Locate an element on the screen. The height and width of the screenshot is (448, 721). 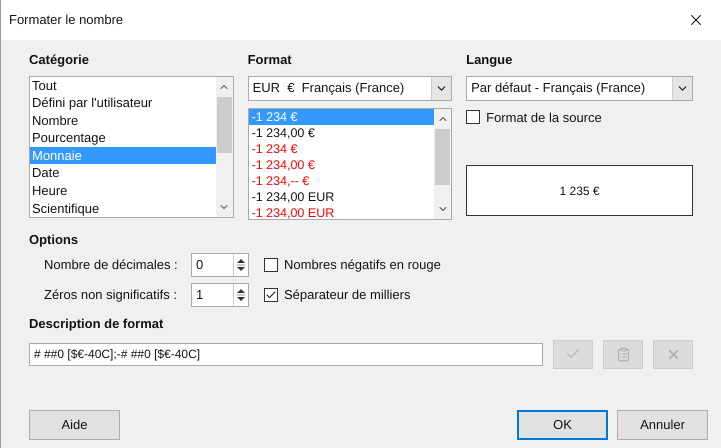
help-button: Aide is located at coordinates (74, 425).